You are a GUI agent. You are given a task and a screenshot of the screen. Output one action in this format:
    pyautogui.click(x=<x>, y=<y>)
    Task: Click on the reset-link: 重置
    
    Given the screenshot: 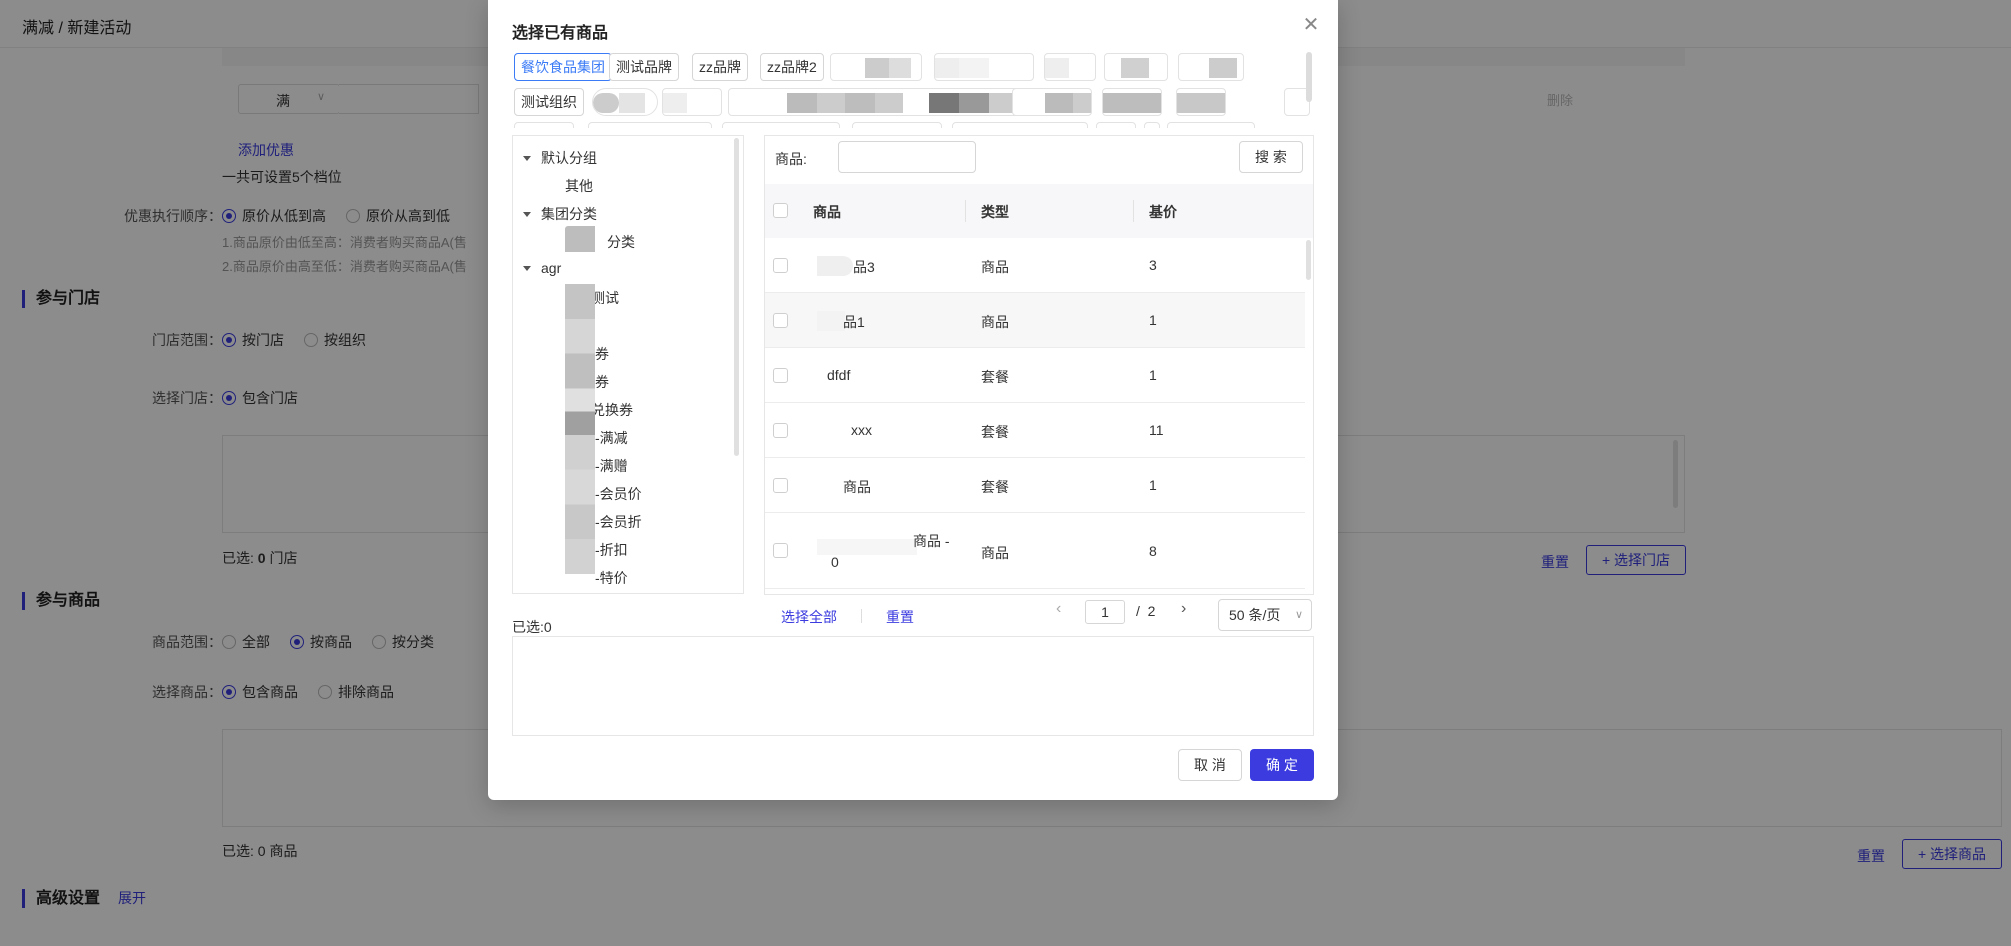 What is the action you would take?
    pyautogui.click(x=900, y=617)
    